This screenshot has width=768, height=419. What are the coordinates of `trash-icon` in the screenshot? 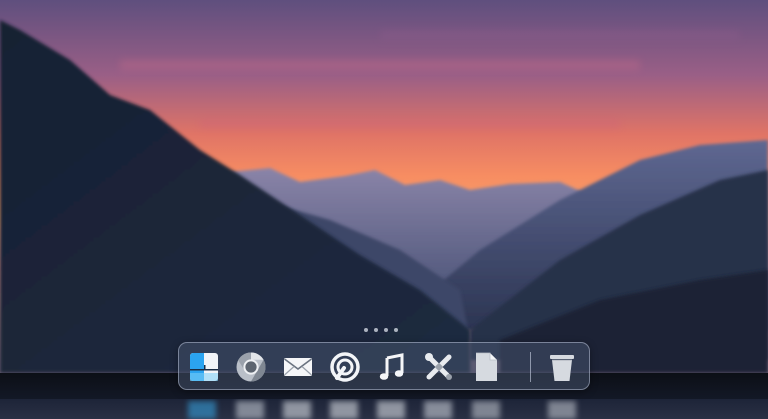 It's located at (562, 368).